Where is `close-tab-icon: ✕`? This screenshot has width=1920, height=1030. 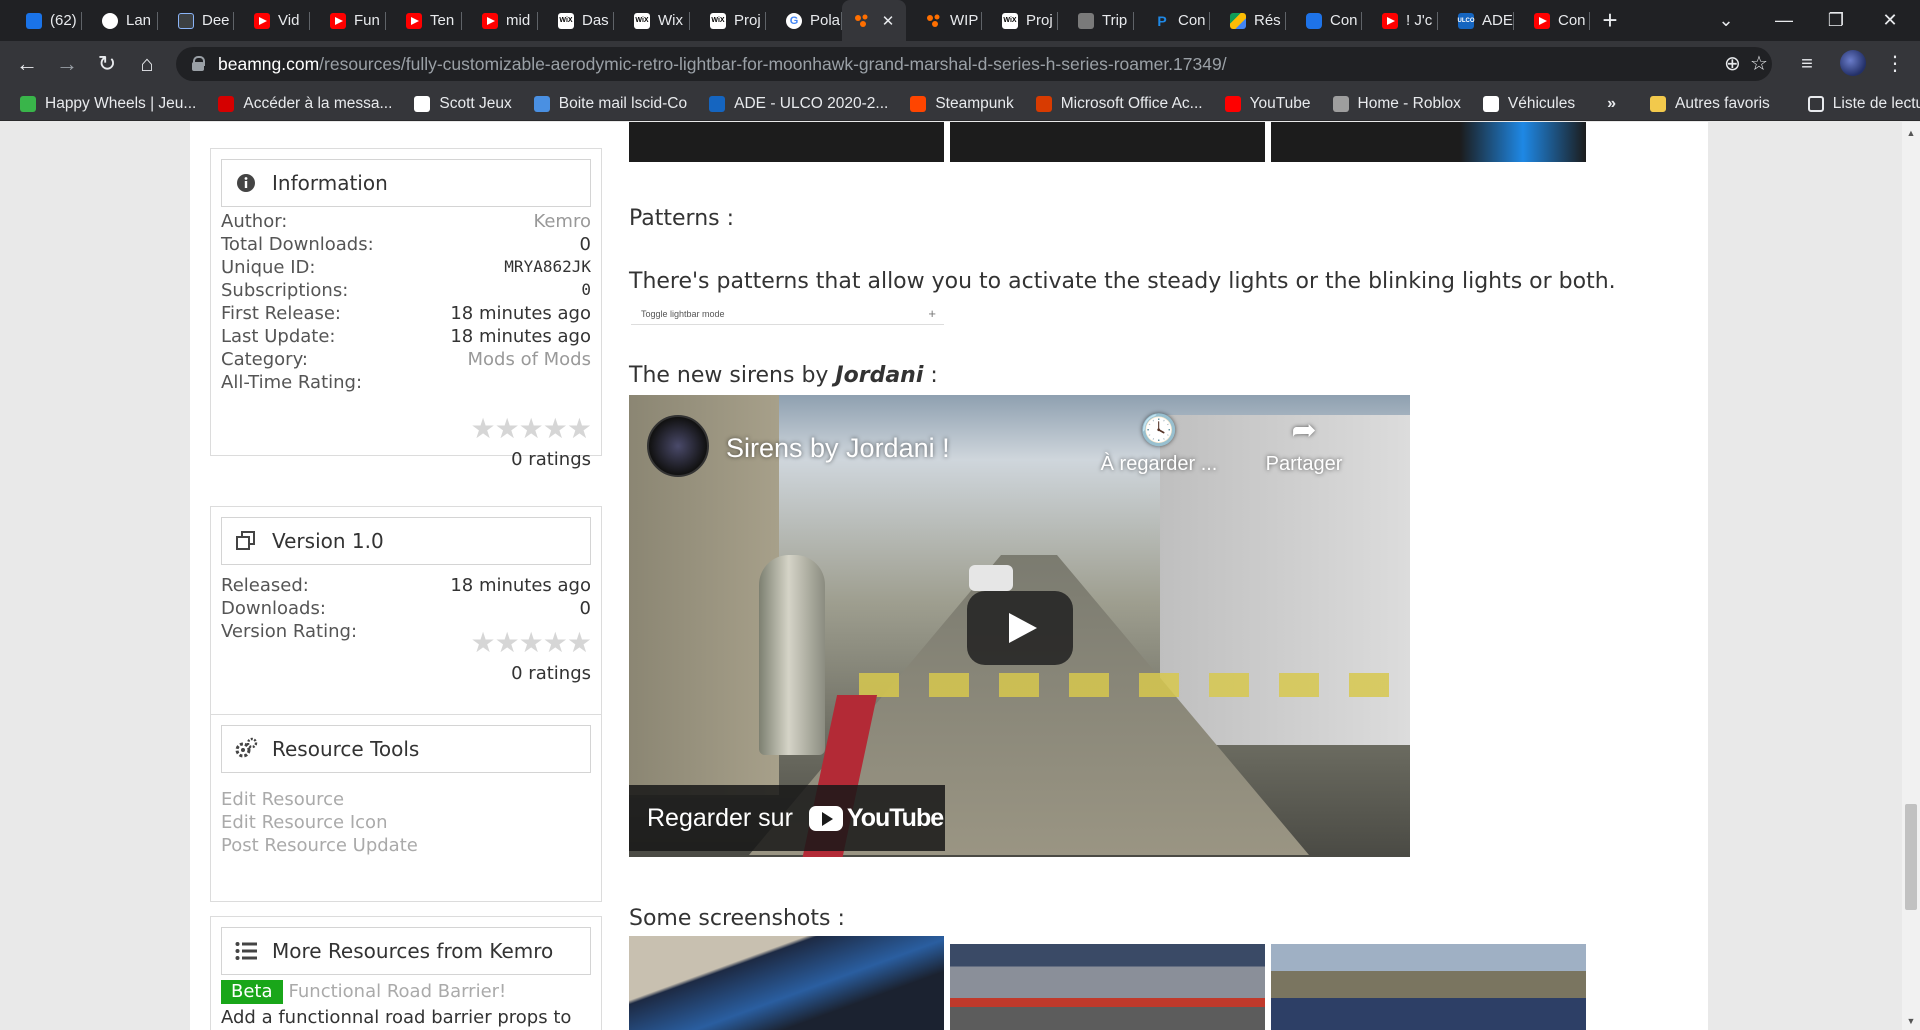 close-tab-icon: ✕ is located at coordinates (888, 21).